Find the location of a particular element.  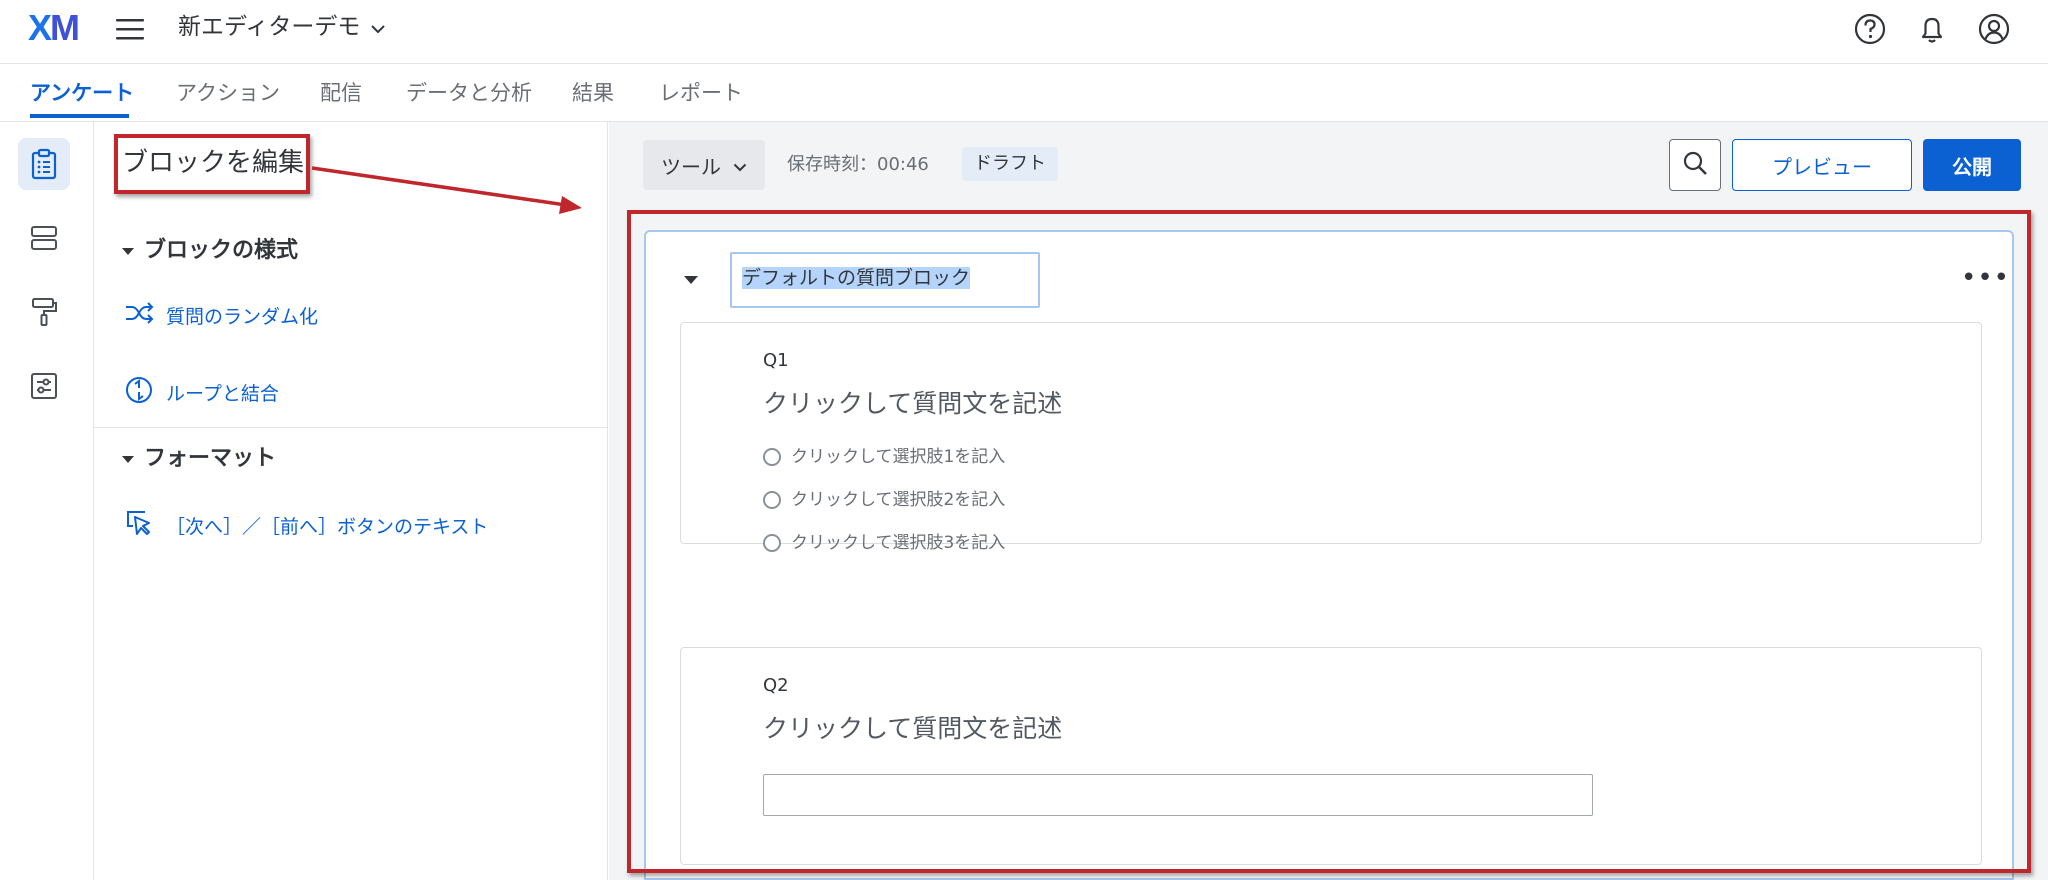

panel-title: ブロックを編集 is located at coordinates (213, 163).